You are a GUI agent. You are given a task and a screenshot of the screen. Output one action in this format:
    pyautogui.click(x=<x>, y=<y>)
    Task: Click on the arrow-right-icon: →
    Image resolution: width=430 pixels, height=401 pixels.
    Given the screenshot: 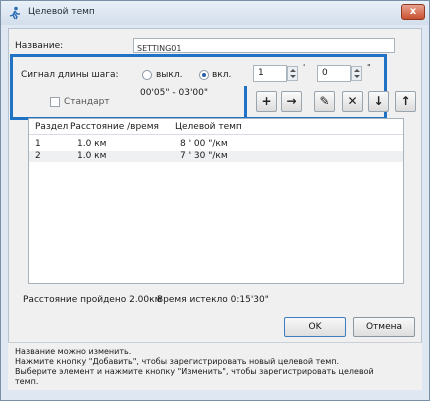 What is the action you would take?
    pyautogui.click(x=291, y=101)
    